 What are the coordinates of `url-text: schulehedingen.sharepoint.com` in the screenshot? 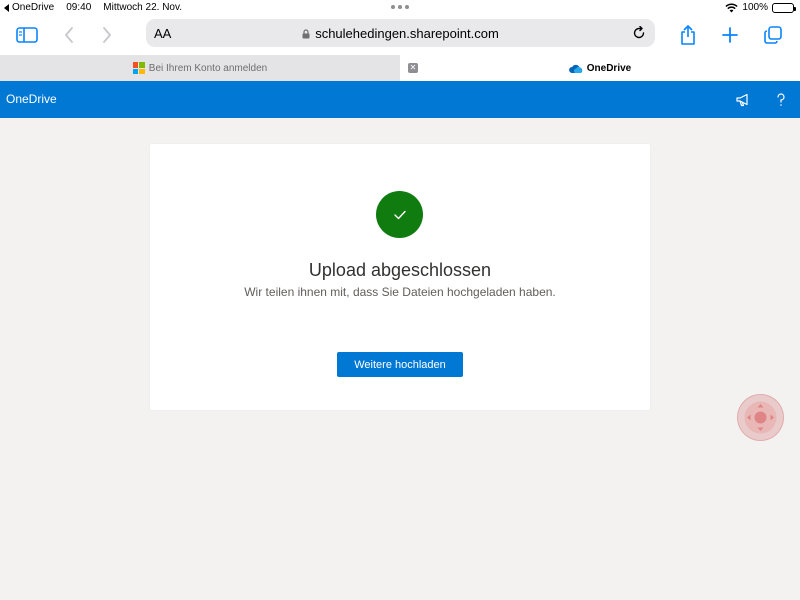 It's located at (407, 33).